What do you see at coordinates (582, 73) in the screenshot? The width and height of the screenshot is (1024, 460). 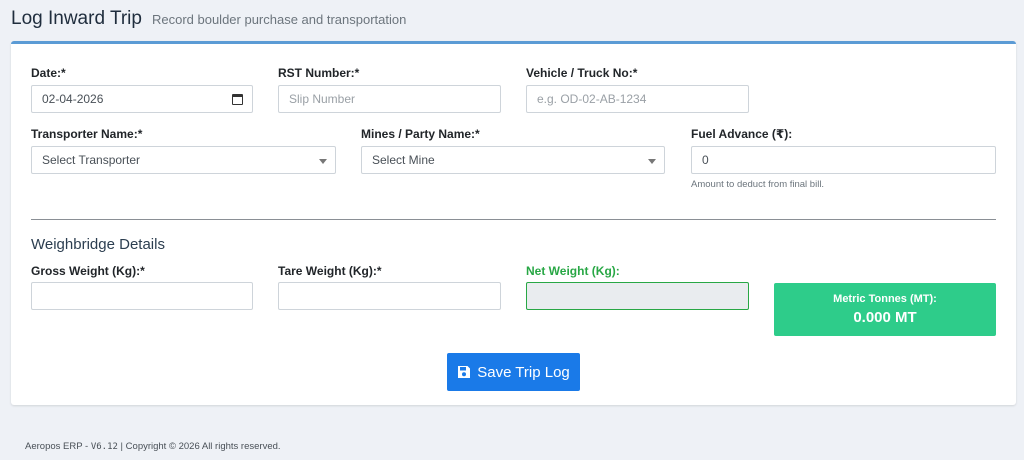 I see `vehicle-label: Vehicle / Truck No:*` at bounding box center [582, 73].